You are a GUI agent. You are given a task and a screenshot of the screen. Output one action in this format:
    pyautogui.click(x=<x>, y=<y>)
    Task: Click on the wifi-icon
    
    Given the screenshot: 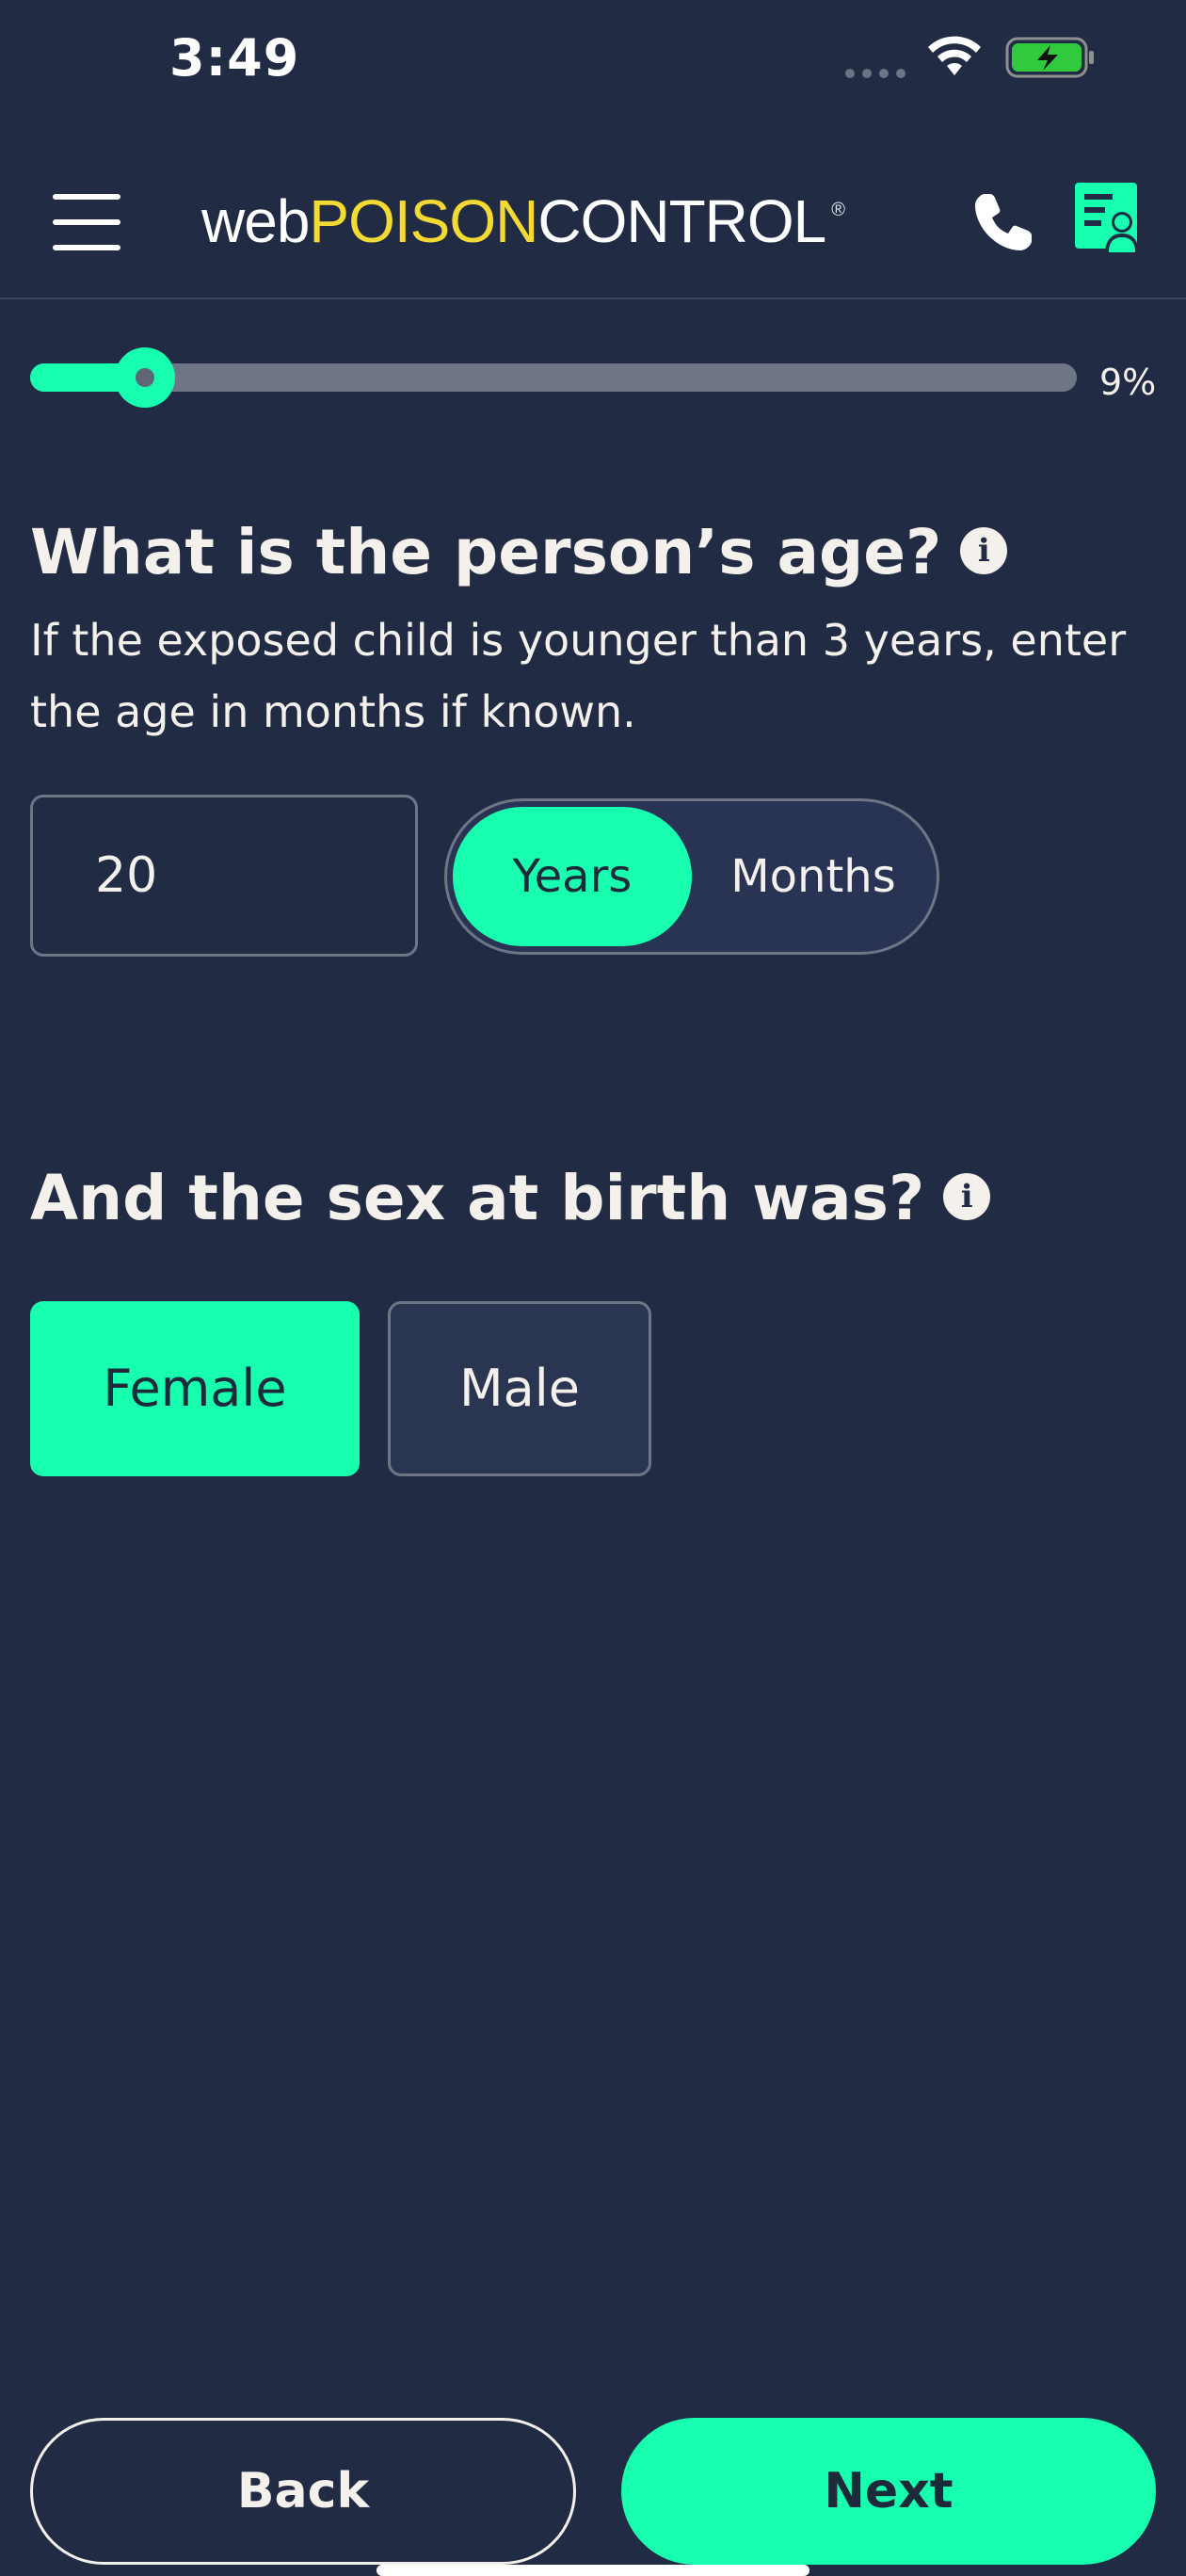 What is the action you would take?
    pyautogui.click(x=954, y=55)
    